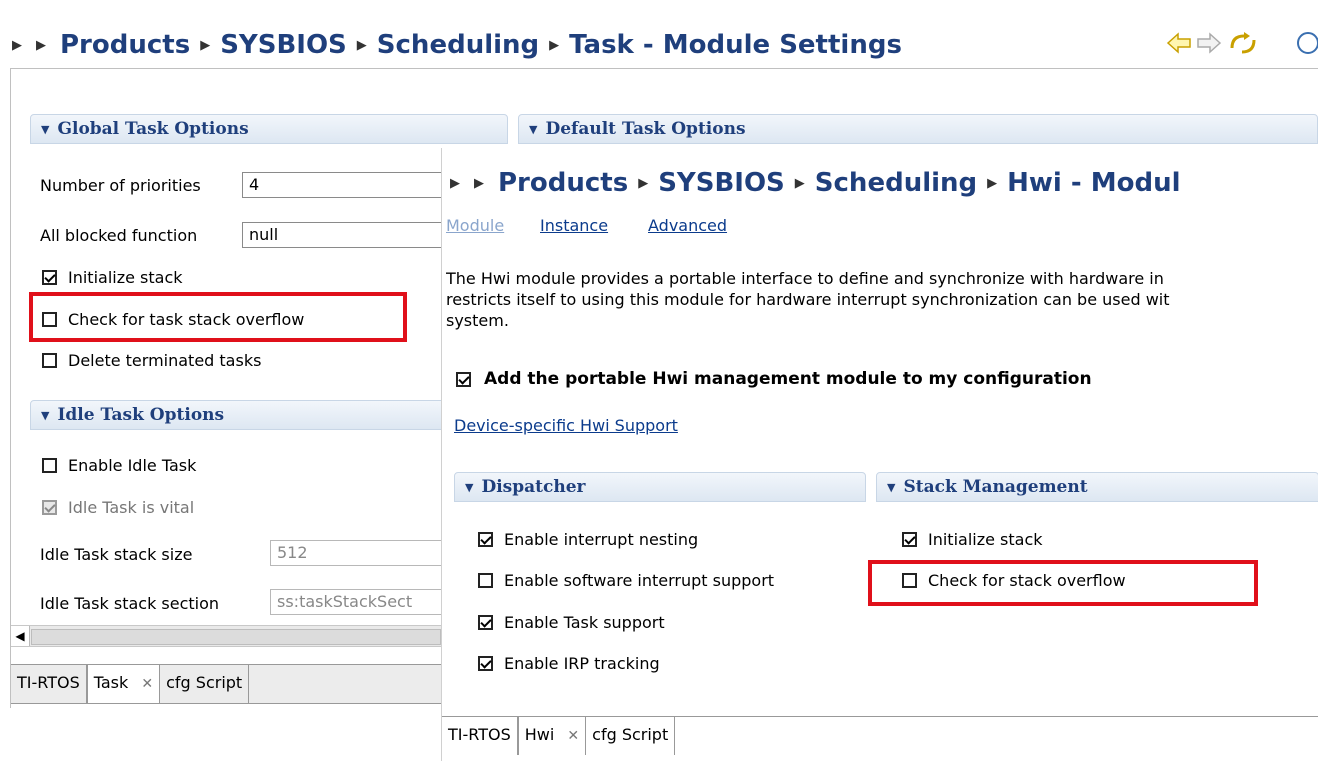  Describe the element at coordinates (141, 415) in the screenshot. I see `section-title: Idle Task Options` at that location.